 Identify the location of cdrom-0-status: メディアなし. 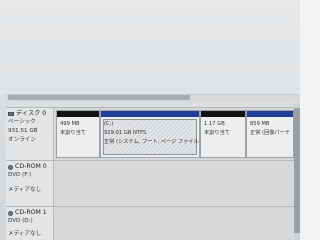
(25, 190).